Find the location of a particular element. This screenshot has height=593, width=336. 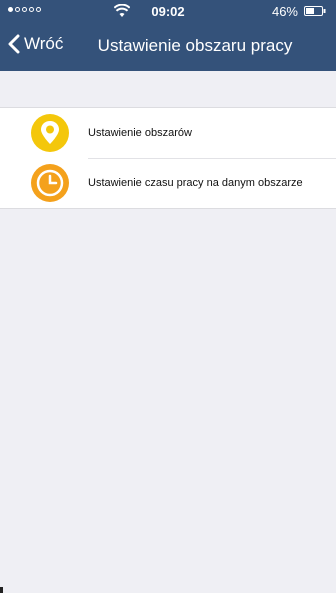

list-item-area-settings: Ustawienie obszarów is located at coordinates (168, 133).